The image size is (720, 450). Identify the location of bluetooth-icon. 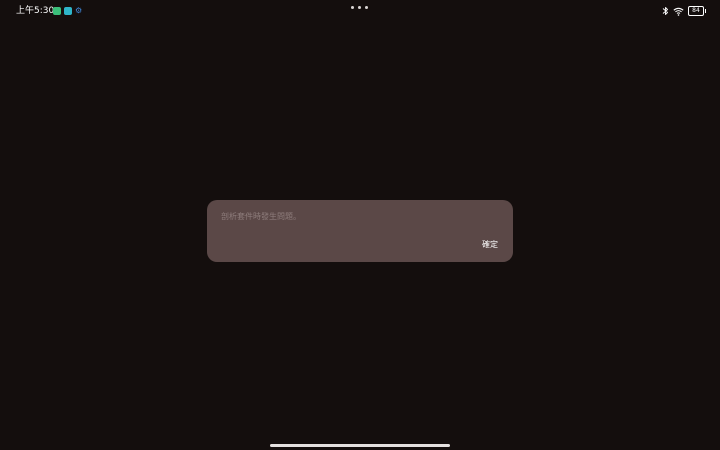
(665, 11).